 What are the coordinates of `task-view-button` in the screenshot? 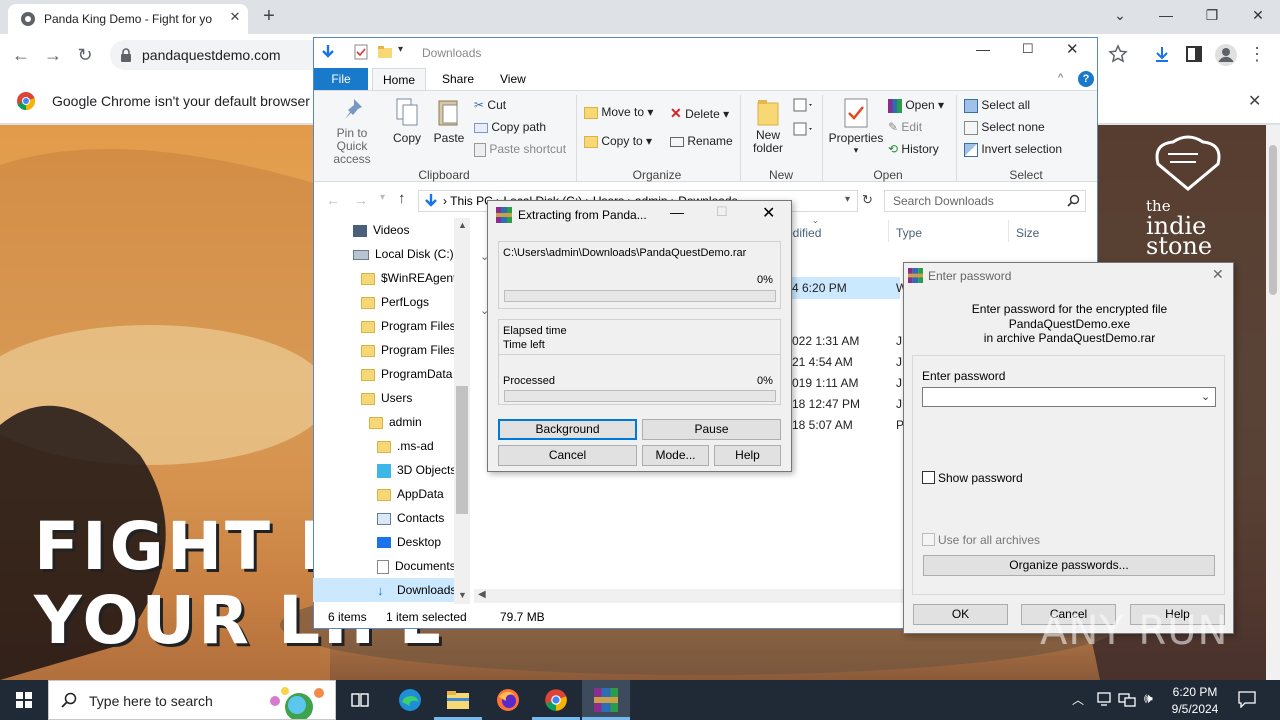 It's located at (360, 700).